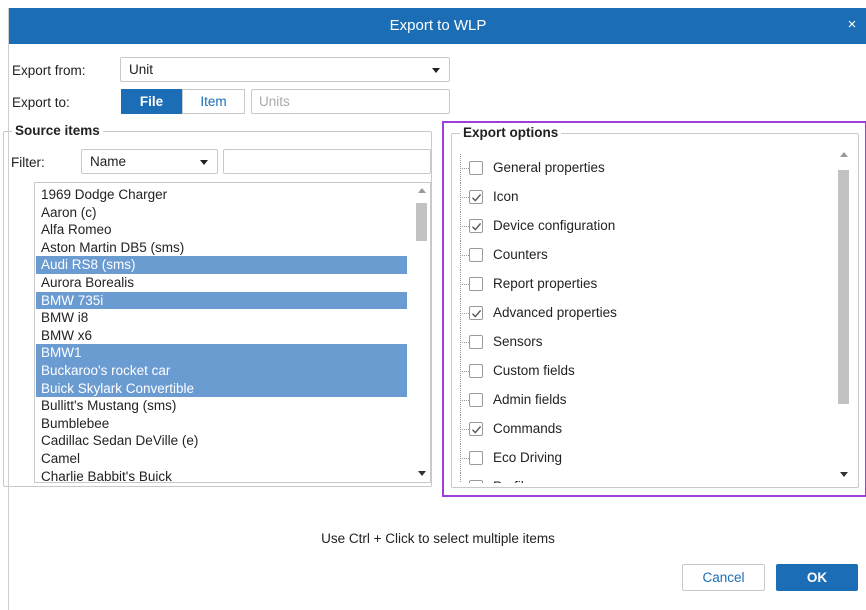  What do you see at coordinates (636, 197) in the screenshot?
I see `export-option-row: Icon` at bounding box center [636, 197].